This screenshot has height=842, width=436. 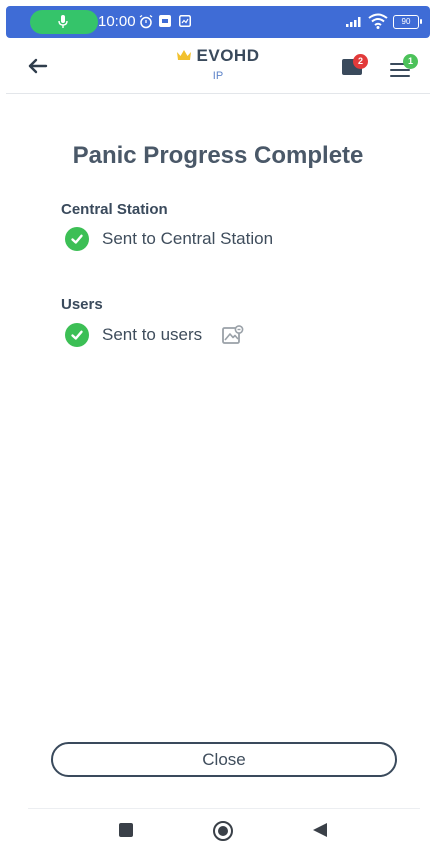 I want to click on notification-icon, so click(x=165, y=21).